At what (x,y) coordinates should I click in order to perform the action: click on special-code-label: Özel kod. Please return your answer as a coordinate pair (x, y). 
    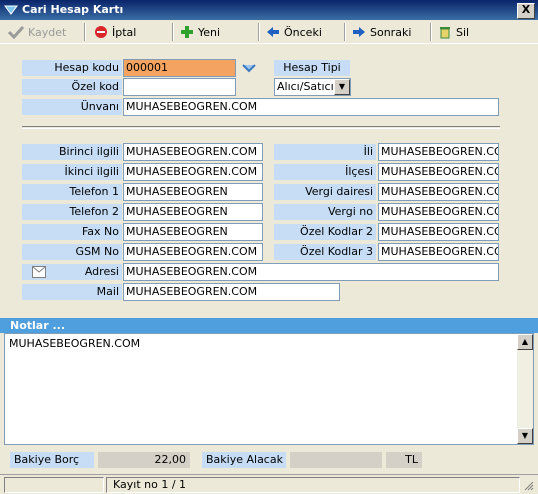
    Looking at the image, I should click on (72, 87).